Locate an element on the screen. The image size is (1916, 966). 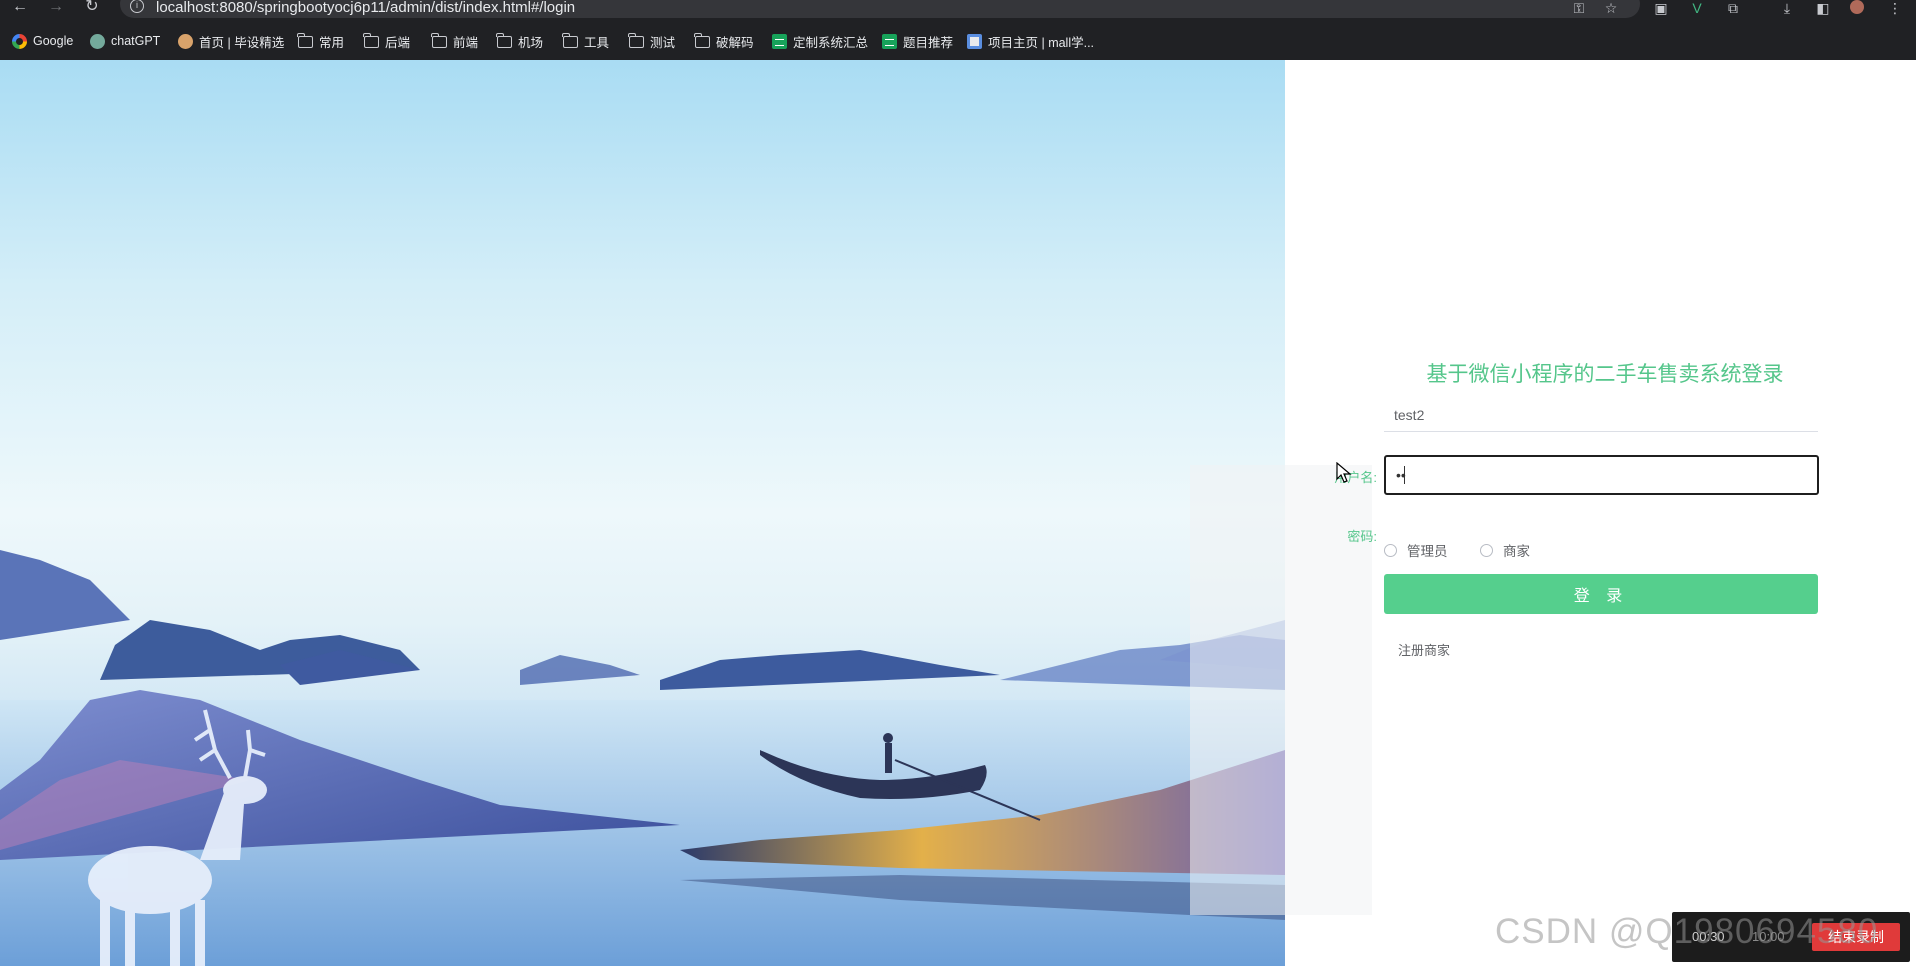
page-title: 基于微信小程序的二手车售卖系统登录 is located at coordinates (1605, 374).